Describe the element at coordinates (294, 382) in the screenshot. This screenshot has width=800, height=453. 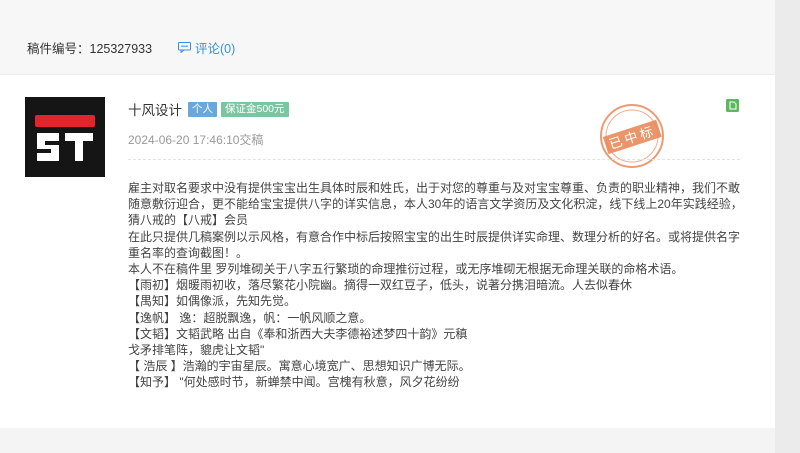
I see `name-suggestion: 【知予】 "何处感时节，新蝉禁中闻。宫槐有秋意，风夕花纷纷` at that location.